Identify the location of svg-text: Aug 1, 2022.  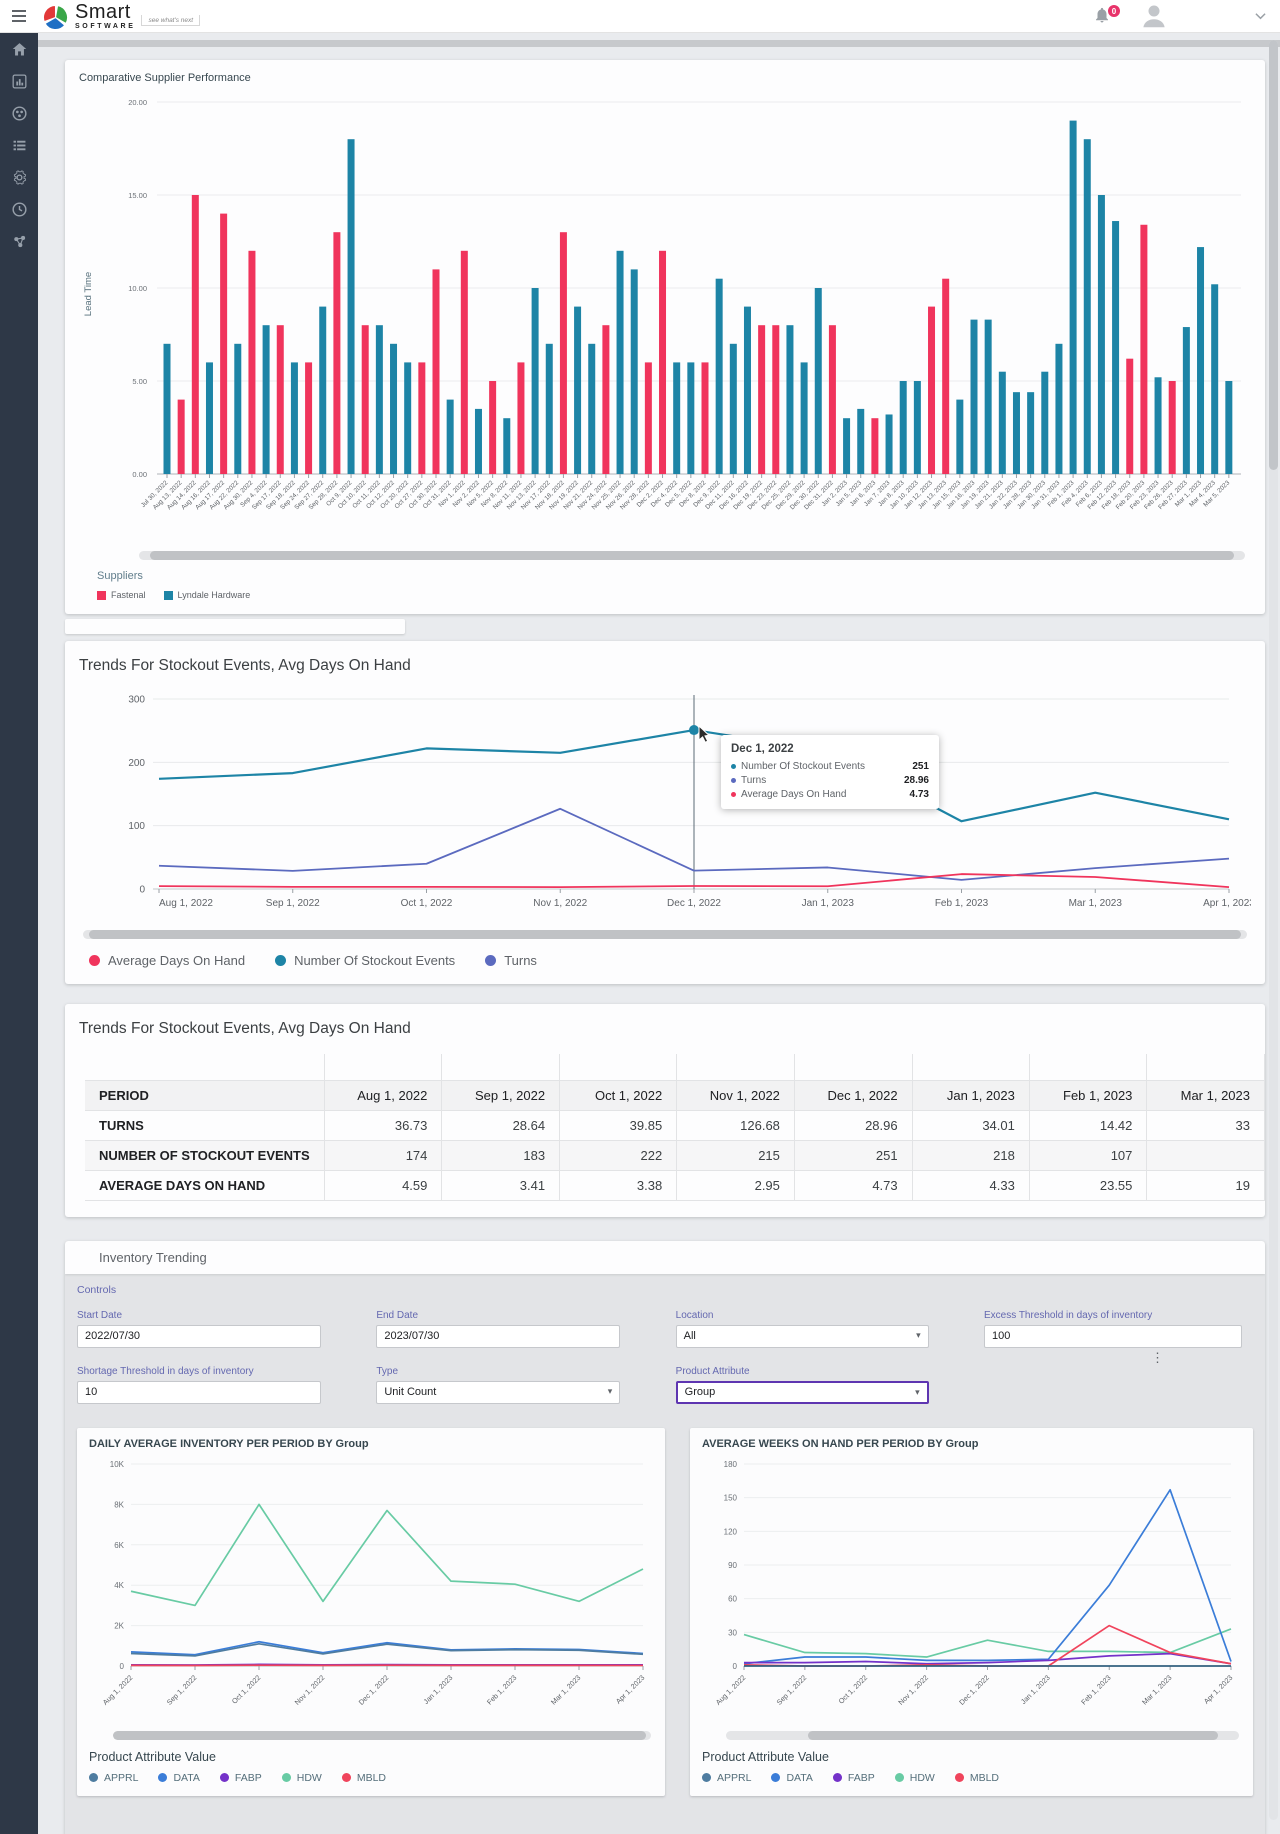
(186, 903).